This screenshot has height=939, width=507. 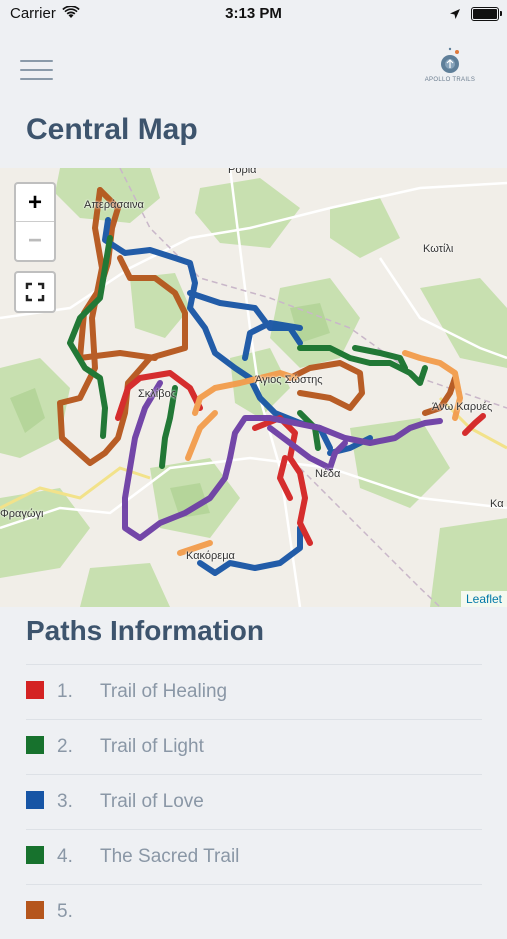 What do you see at coordinates (254, 746) in the screenshot?
I see `path-row-2: 2. Trail of Light` at bounding box center [254, 746].